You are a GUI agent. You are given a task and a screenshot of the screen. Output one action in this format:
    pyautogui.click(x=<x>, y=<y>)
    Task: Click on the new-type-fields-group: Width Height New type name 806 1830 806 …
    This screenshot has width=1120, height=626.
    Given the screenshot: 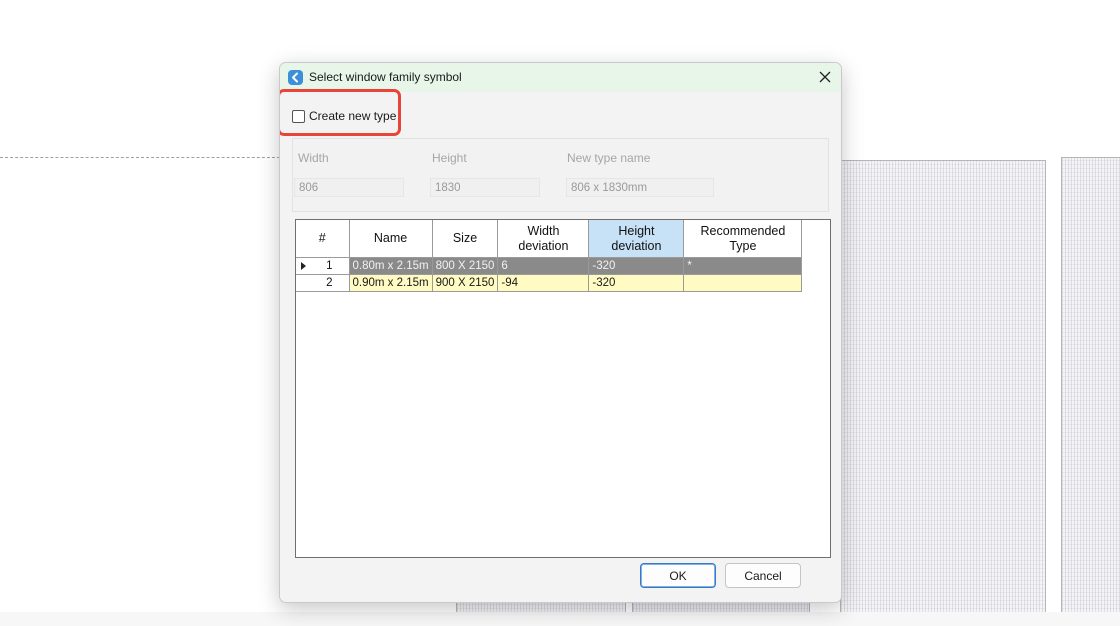 What is the action you would take?
    pyautogui.click(x=560, y=175)
    